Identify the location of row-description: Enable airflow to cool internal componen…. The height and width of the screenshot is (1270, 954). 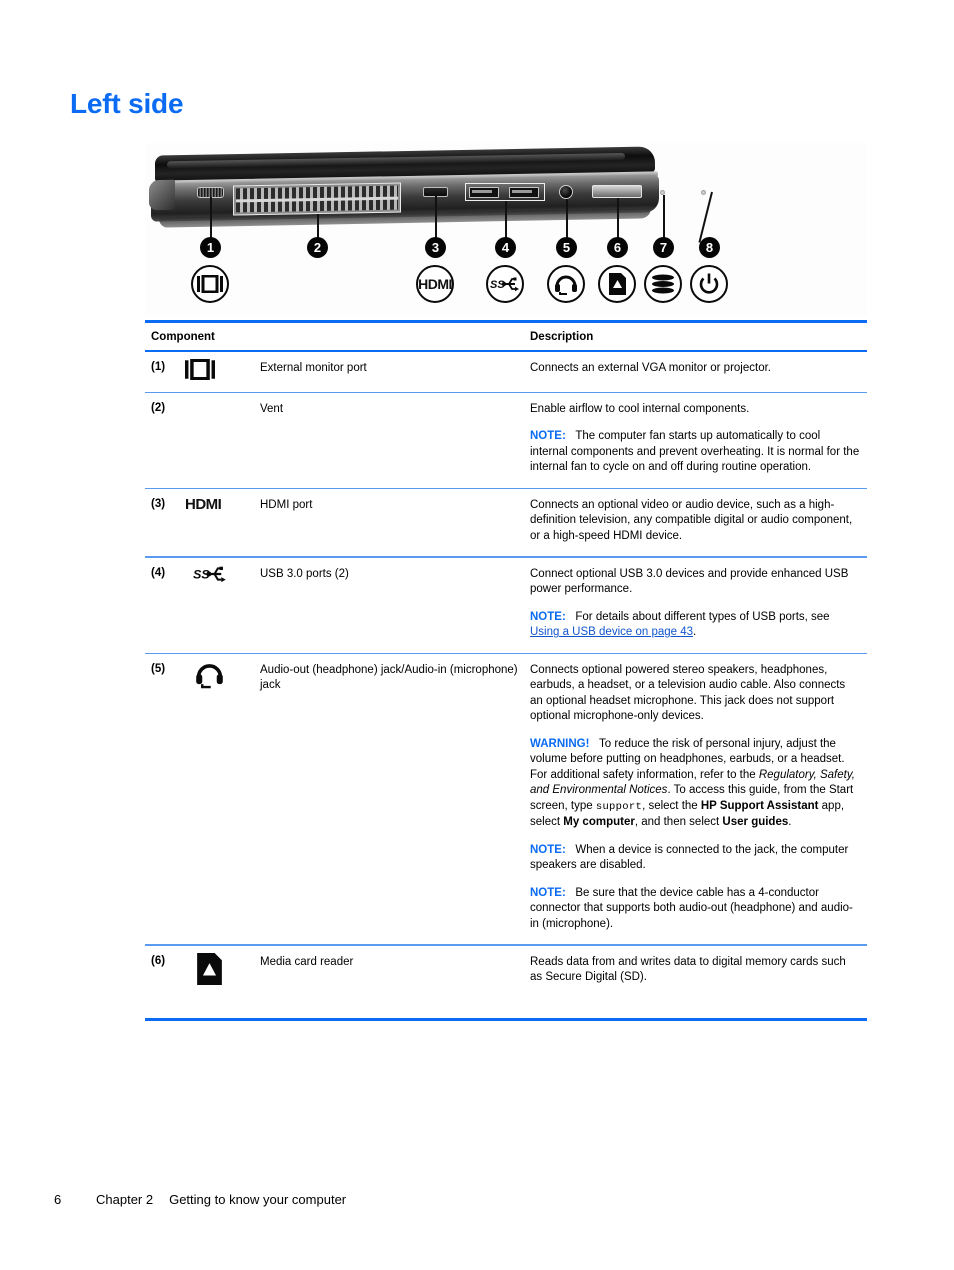
(698, 440).